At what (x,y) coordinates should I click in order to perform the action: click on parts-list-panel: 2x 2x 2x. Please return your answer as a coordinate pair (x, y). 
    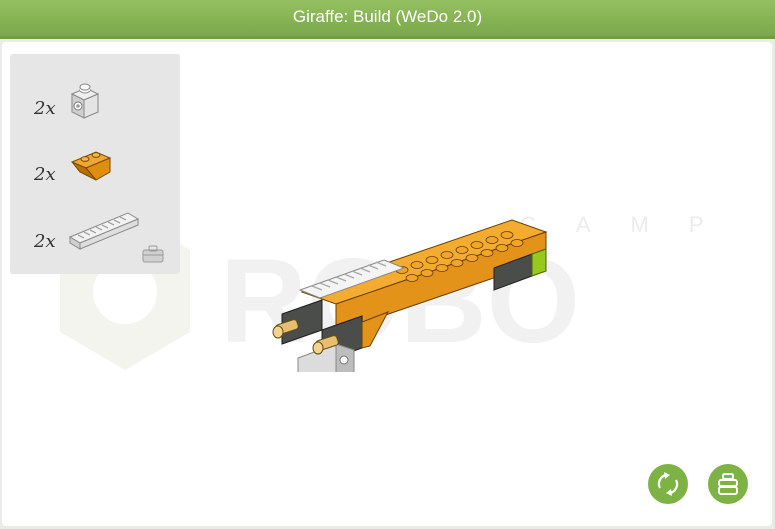
    Looking at the image, I should click on (95, 164).